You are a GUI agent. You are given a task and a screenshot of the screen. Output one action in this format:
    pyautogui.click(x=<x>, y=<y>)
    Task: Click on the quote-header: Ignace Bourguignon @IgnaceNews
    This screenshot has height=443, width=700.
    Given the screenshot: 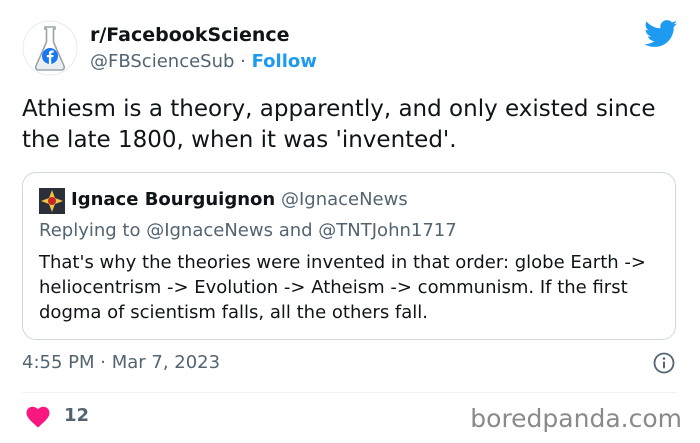 What is the action you would take?
    pyautogui.click(x=239, y=199)
    